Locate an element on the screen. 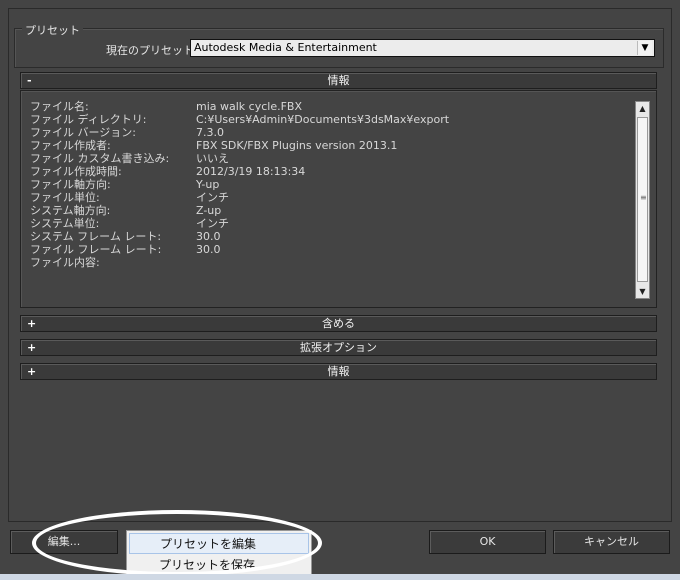 The height and width of the screenshot is (580, 680). menu-item-edit-preset: プリセットを編集 is located at coordinates (219, 543).